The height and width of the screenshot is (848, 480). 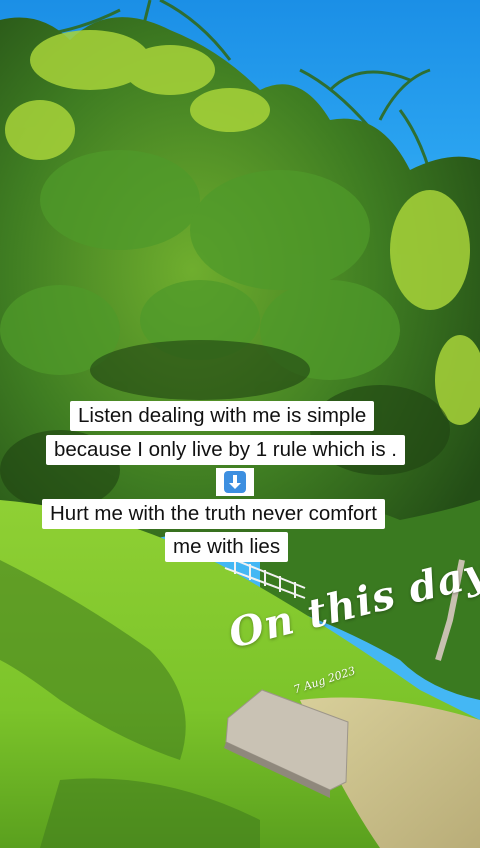 What do you see at coordinates (213, 514) in the screenshot?
I see `caption-line-3: Hurt me with the truth never comfort` at bounding box center [213, 514].